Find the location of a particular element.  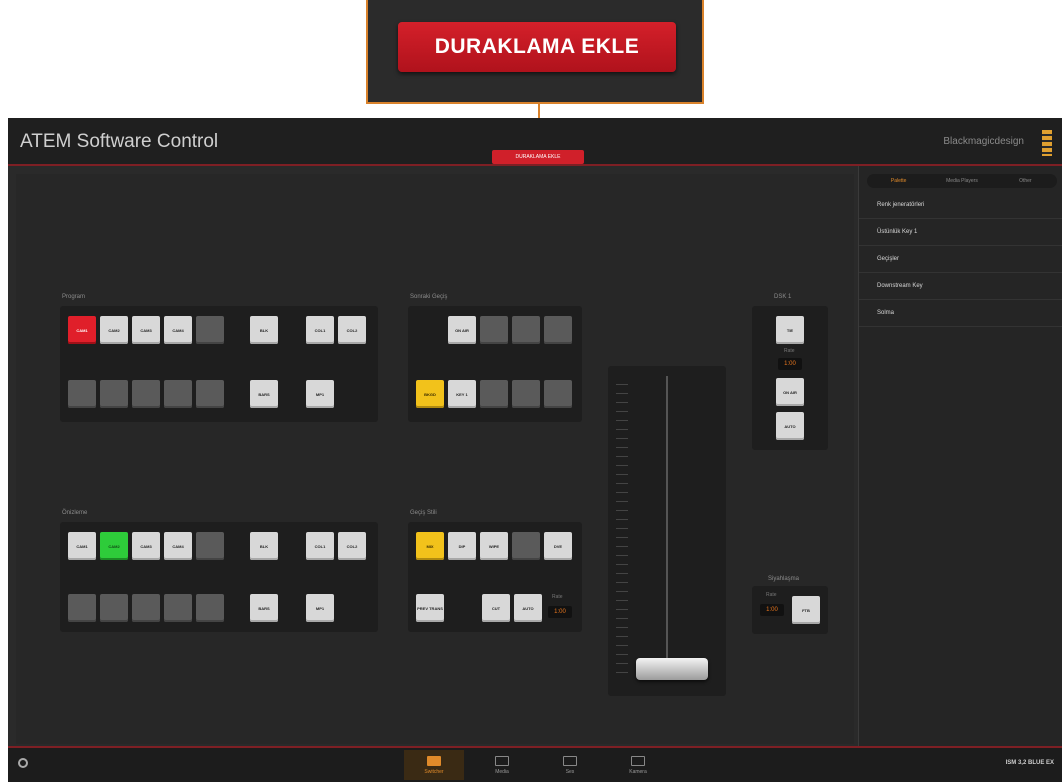

transition-rate-value: 1:00 is located at coordinates (560, 612).